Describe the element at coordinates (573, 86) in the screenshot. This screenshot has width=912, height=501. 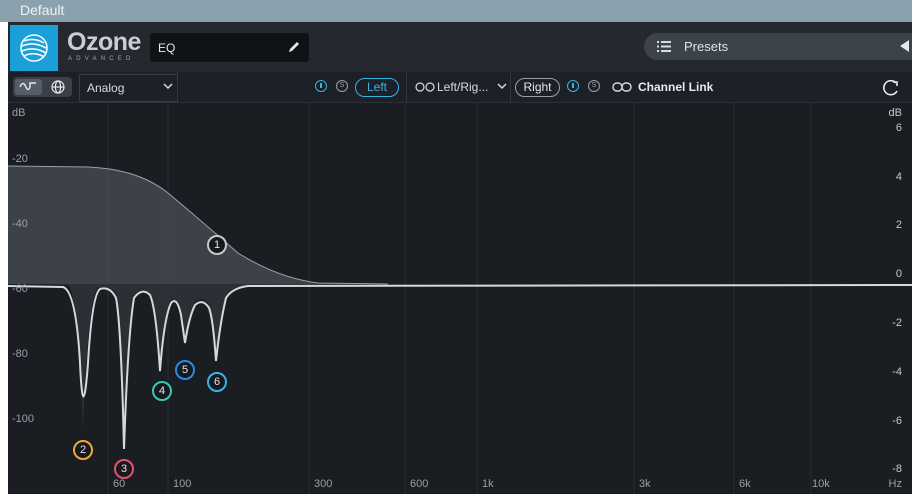
I see `right-mute-icon` at that location.